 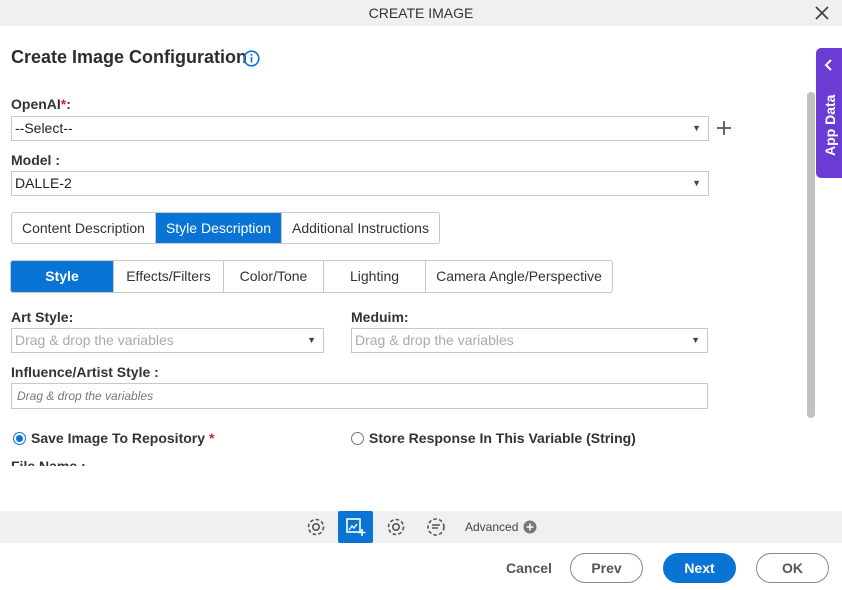 I want to click on scrollbar, so click(x=811, y=255).